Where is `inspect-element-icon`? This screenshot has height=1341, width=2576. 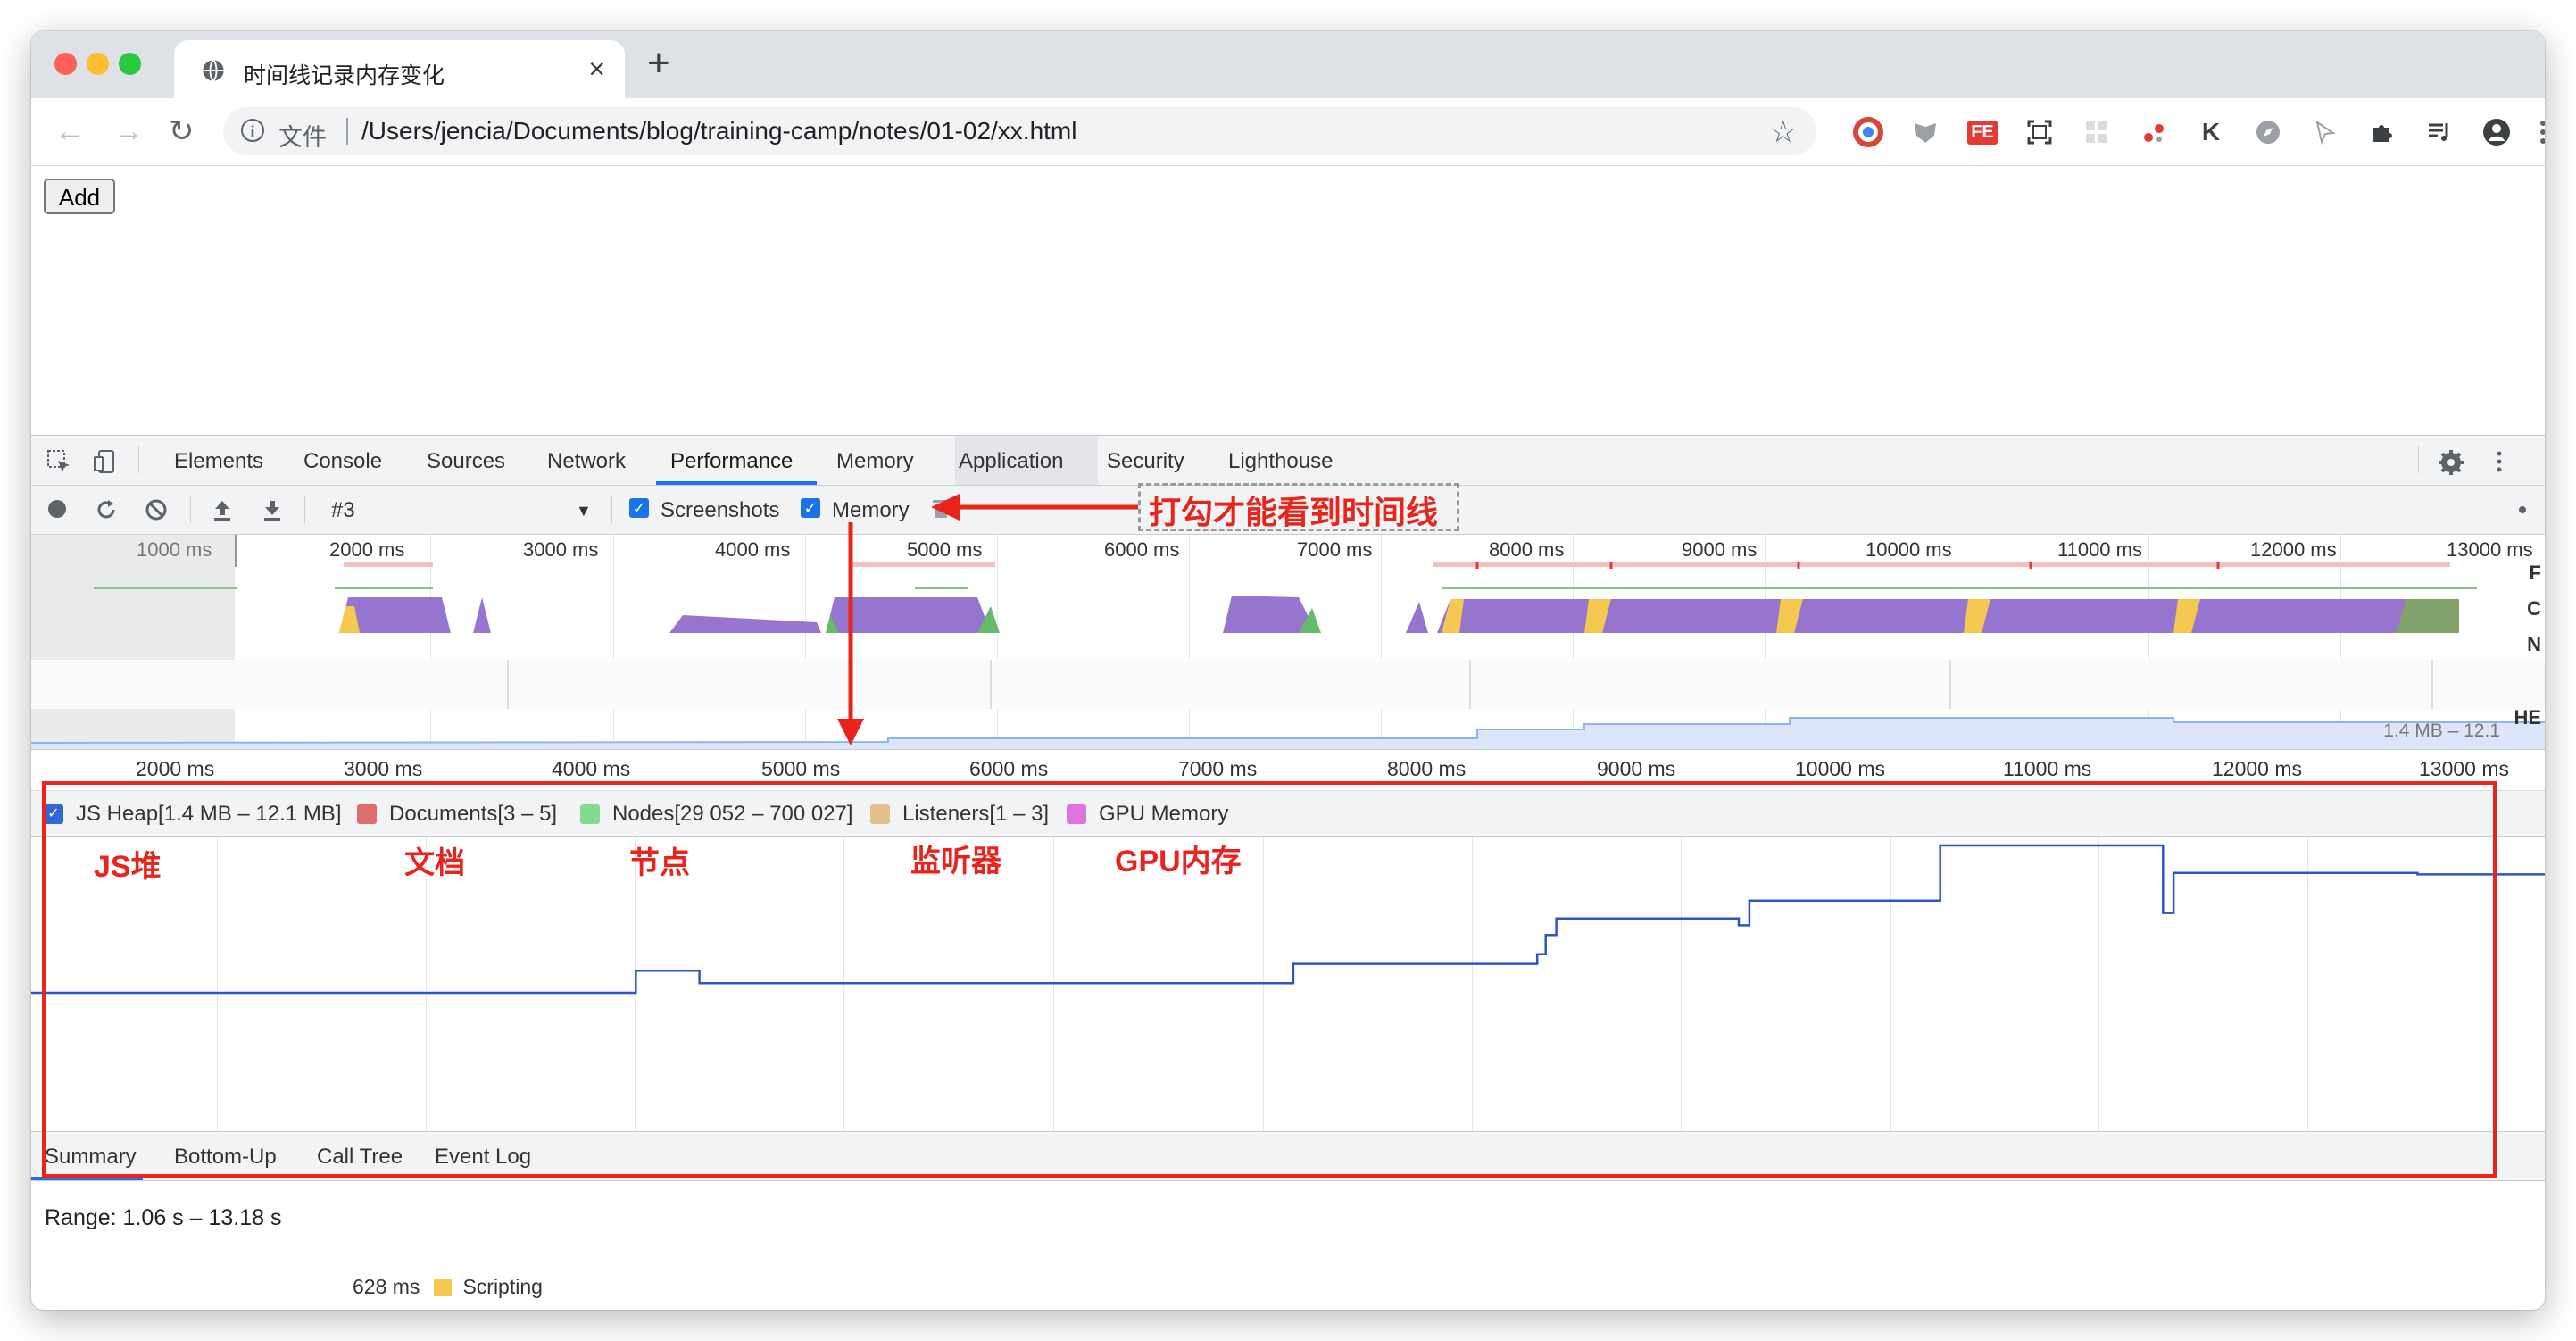 inspect-element-icon is located at coordinates (59, 461).